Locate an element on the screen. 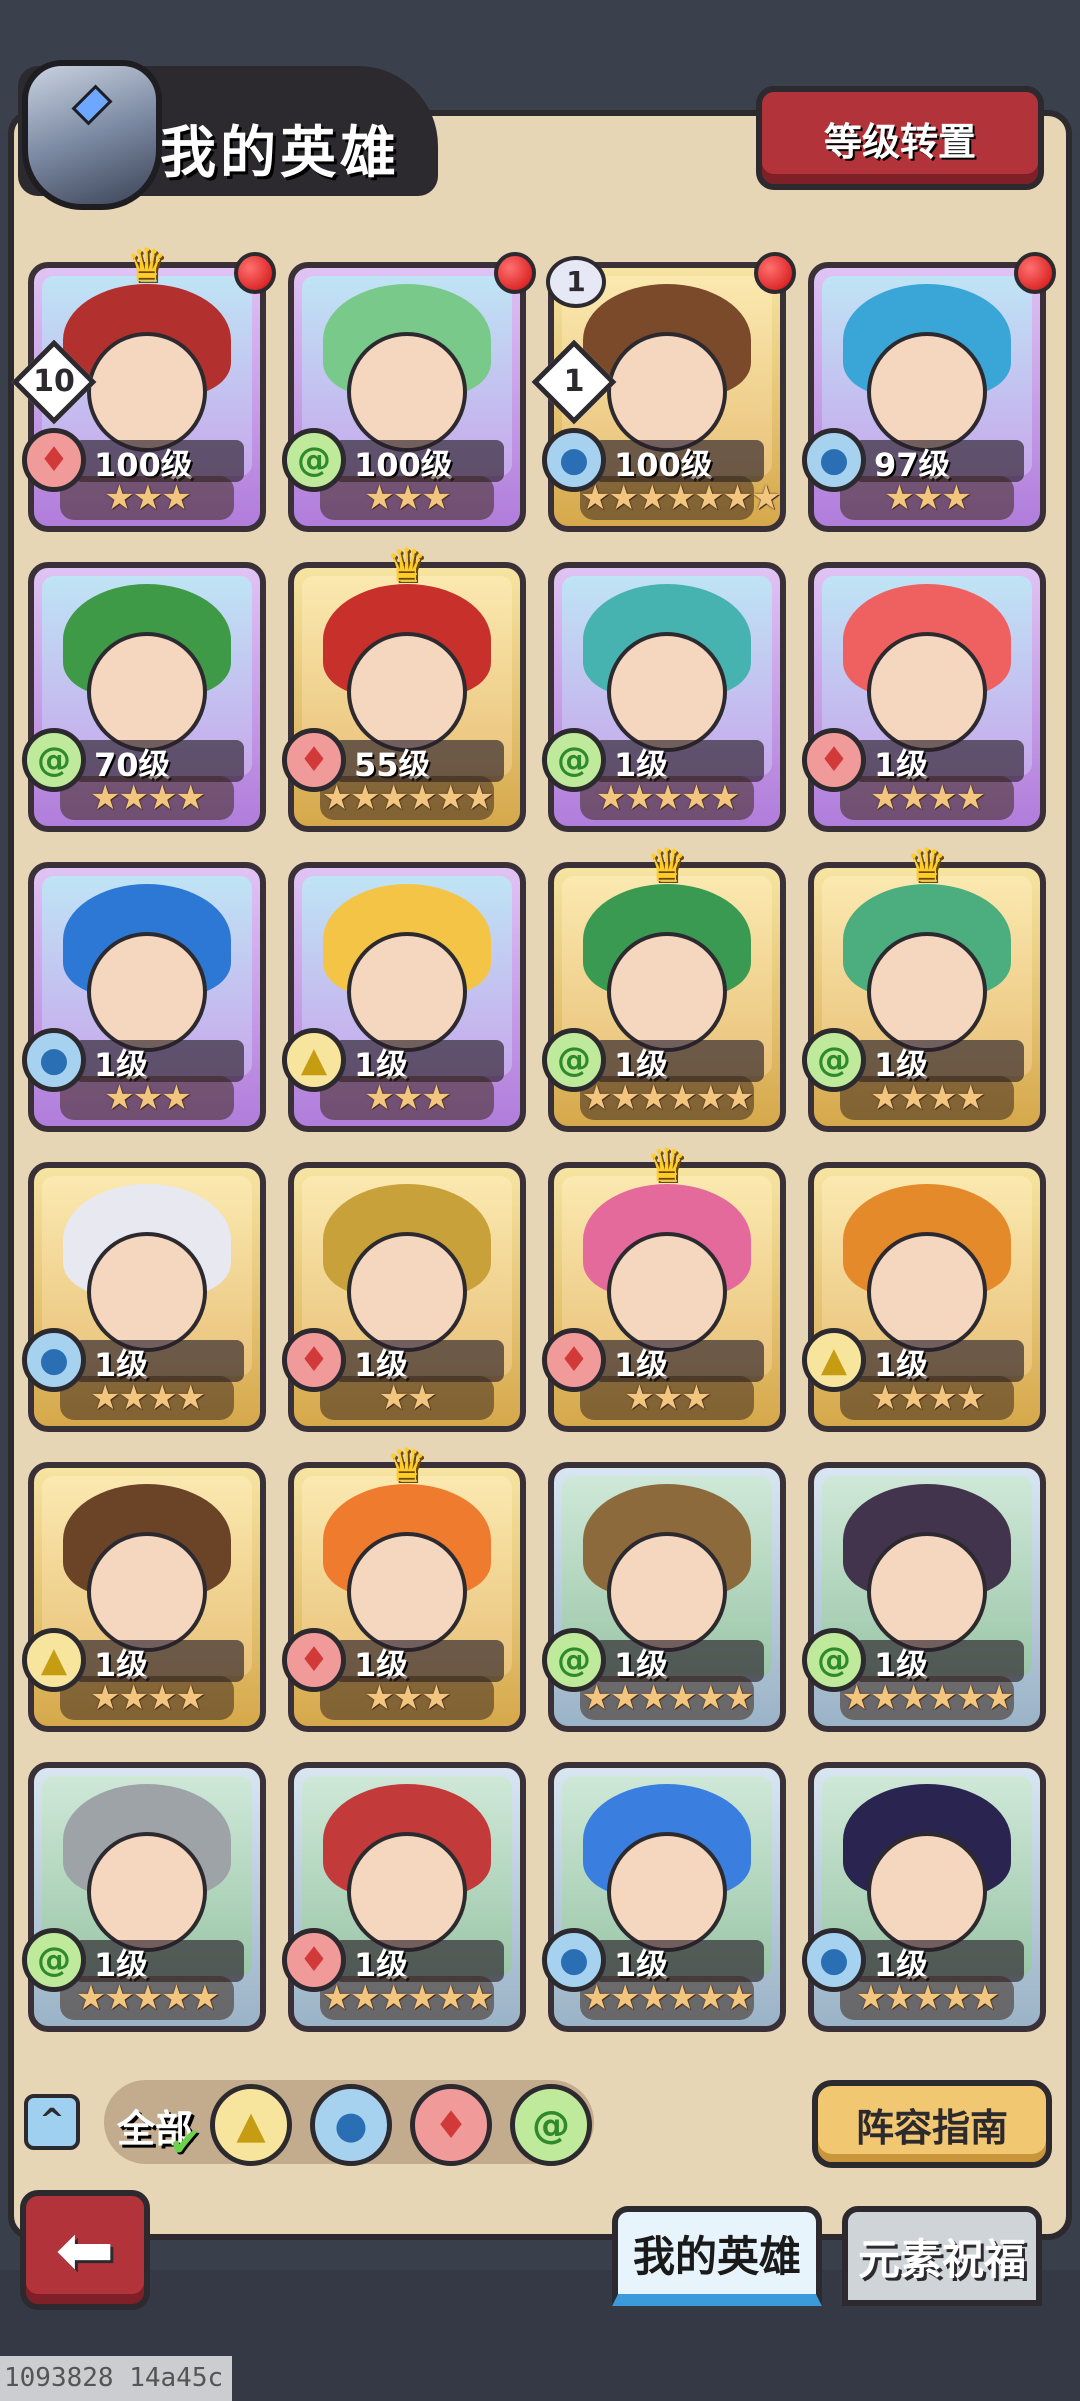  filter-water is located at coordinates (351, 2125).